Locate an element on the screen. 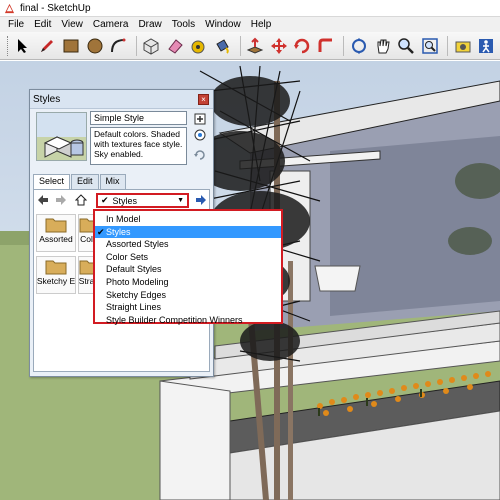 This screenshot has height=500, width=500. menu-tools: Tools is located at coordinates (183, 24).